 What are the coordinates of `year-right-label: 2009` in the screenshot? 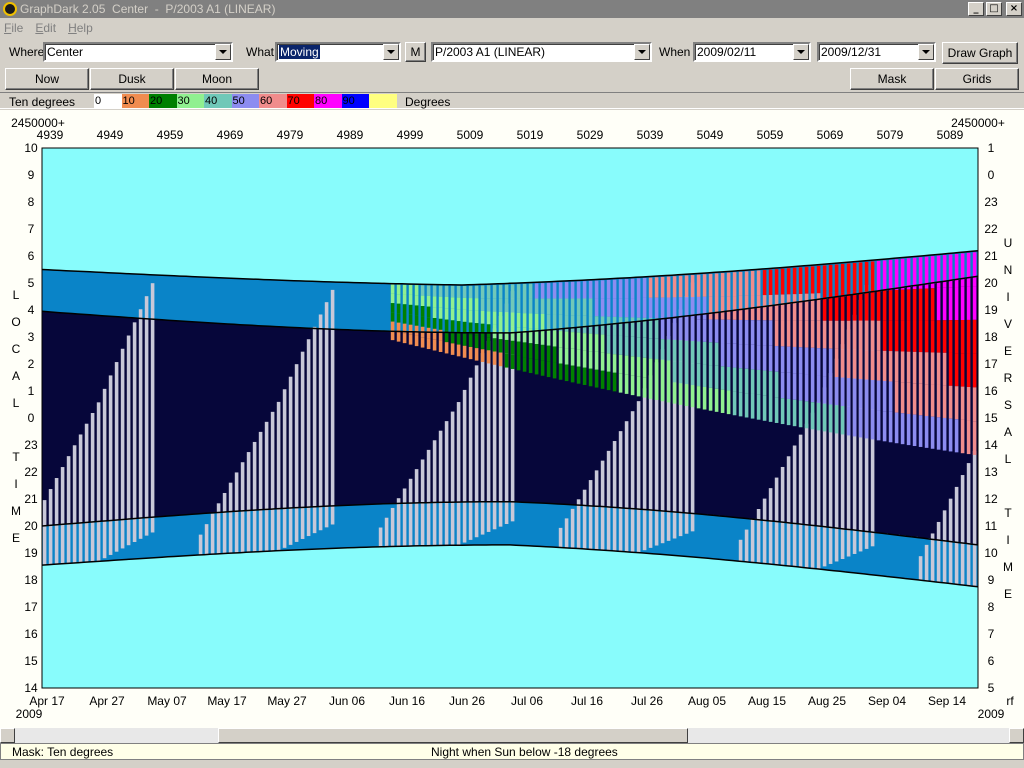 It's located at (991, 714).